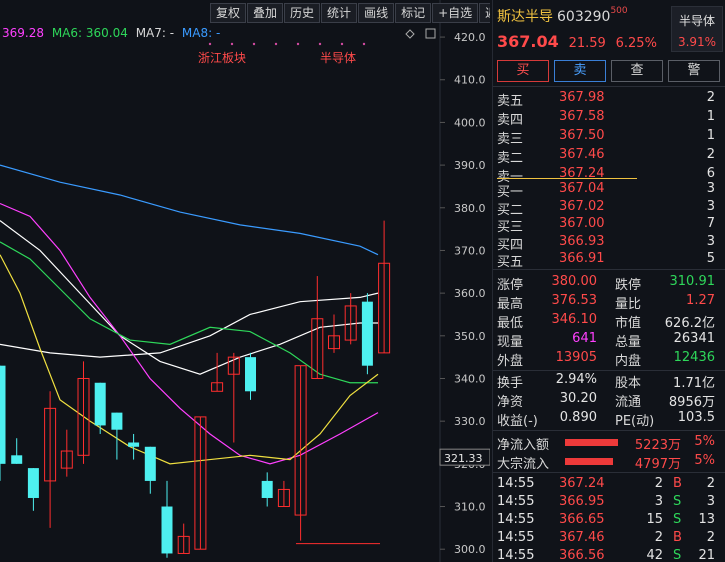 The width and height of the screenshot is (725, 562). What do you see at coordinates (410, 34) in the screenshot?
I see `diamond-icon` at bounding box center [410, 34].